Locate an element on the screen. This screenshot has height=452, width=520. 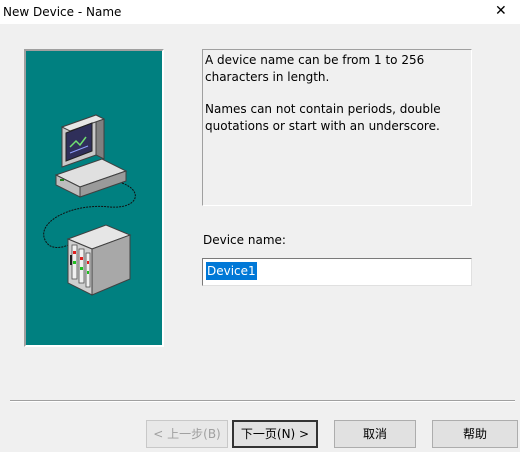
device-name-value: Device1 is located at coordinates (231, 271).